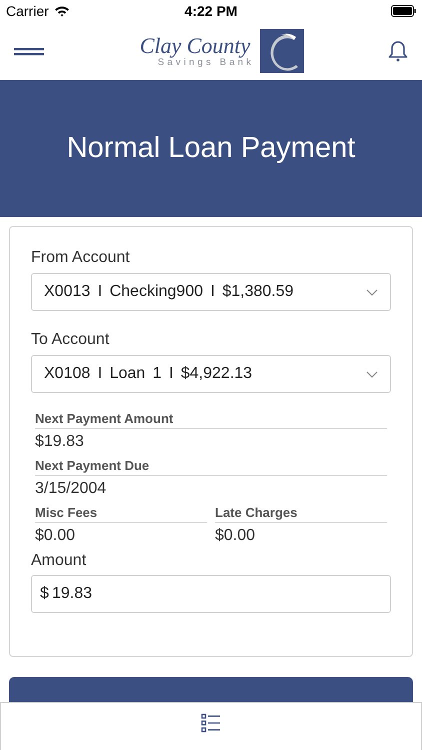  What do you see at coordinates (211, 420) in the screenshot?
I see `detail-label: Next Payment Amount` at bounding box center [211, 420].